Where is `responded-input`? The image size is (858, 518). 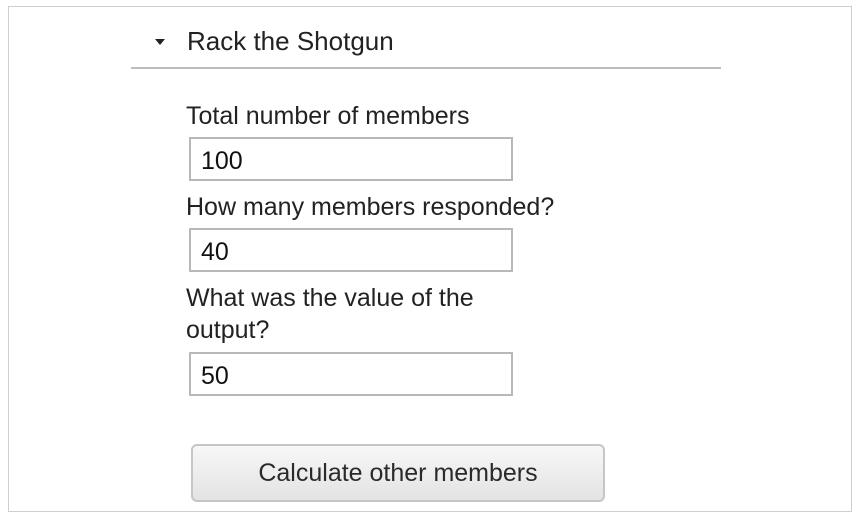
responded-input is located at coordinates (351, 250).